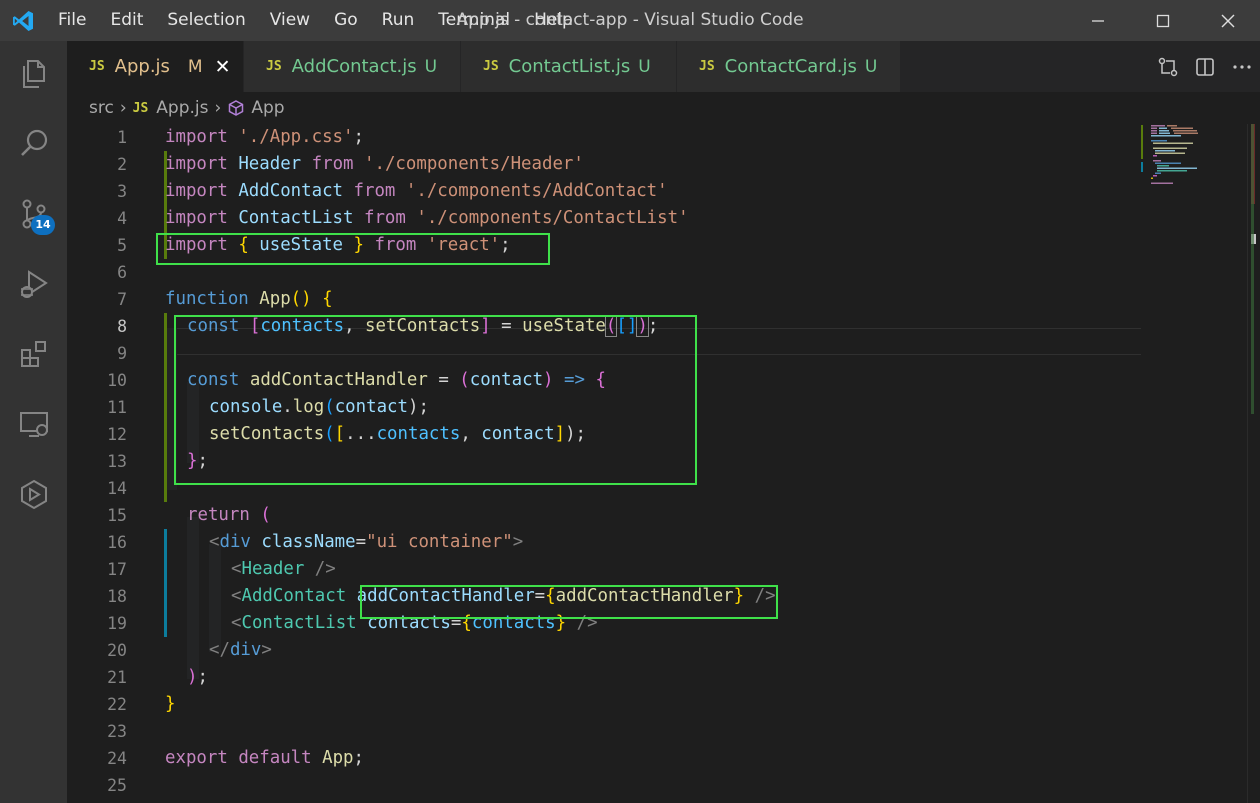  I want to click on token: <, so click(214, 542).